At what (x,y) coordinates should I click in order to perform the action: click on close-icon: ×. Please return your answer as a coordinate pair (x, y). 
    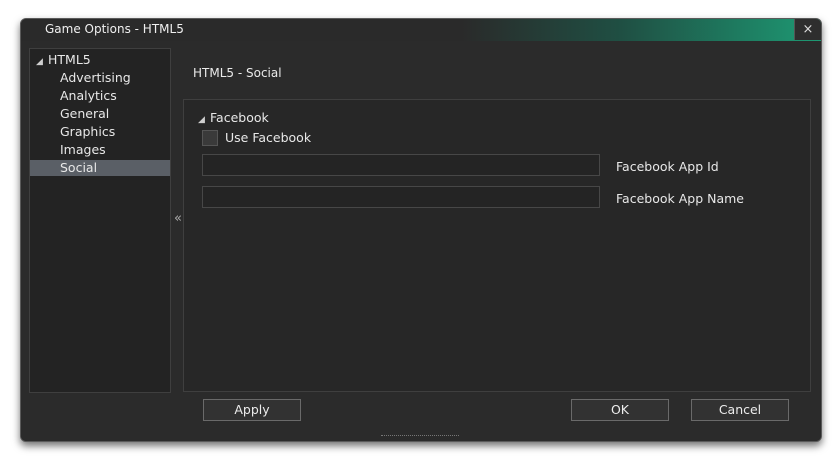
    Looking at the image, I should click on (808, 29).